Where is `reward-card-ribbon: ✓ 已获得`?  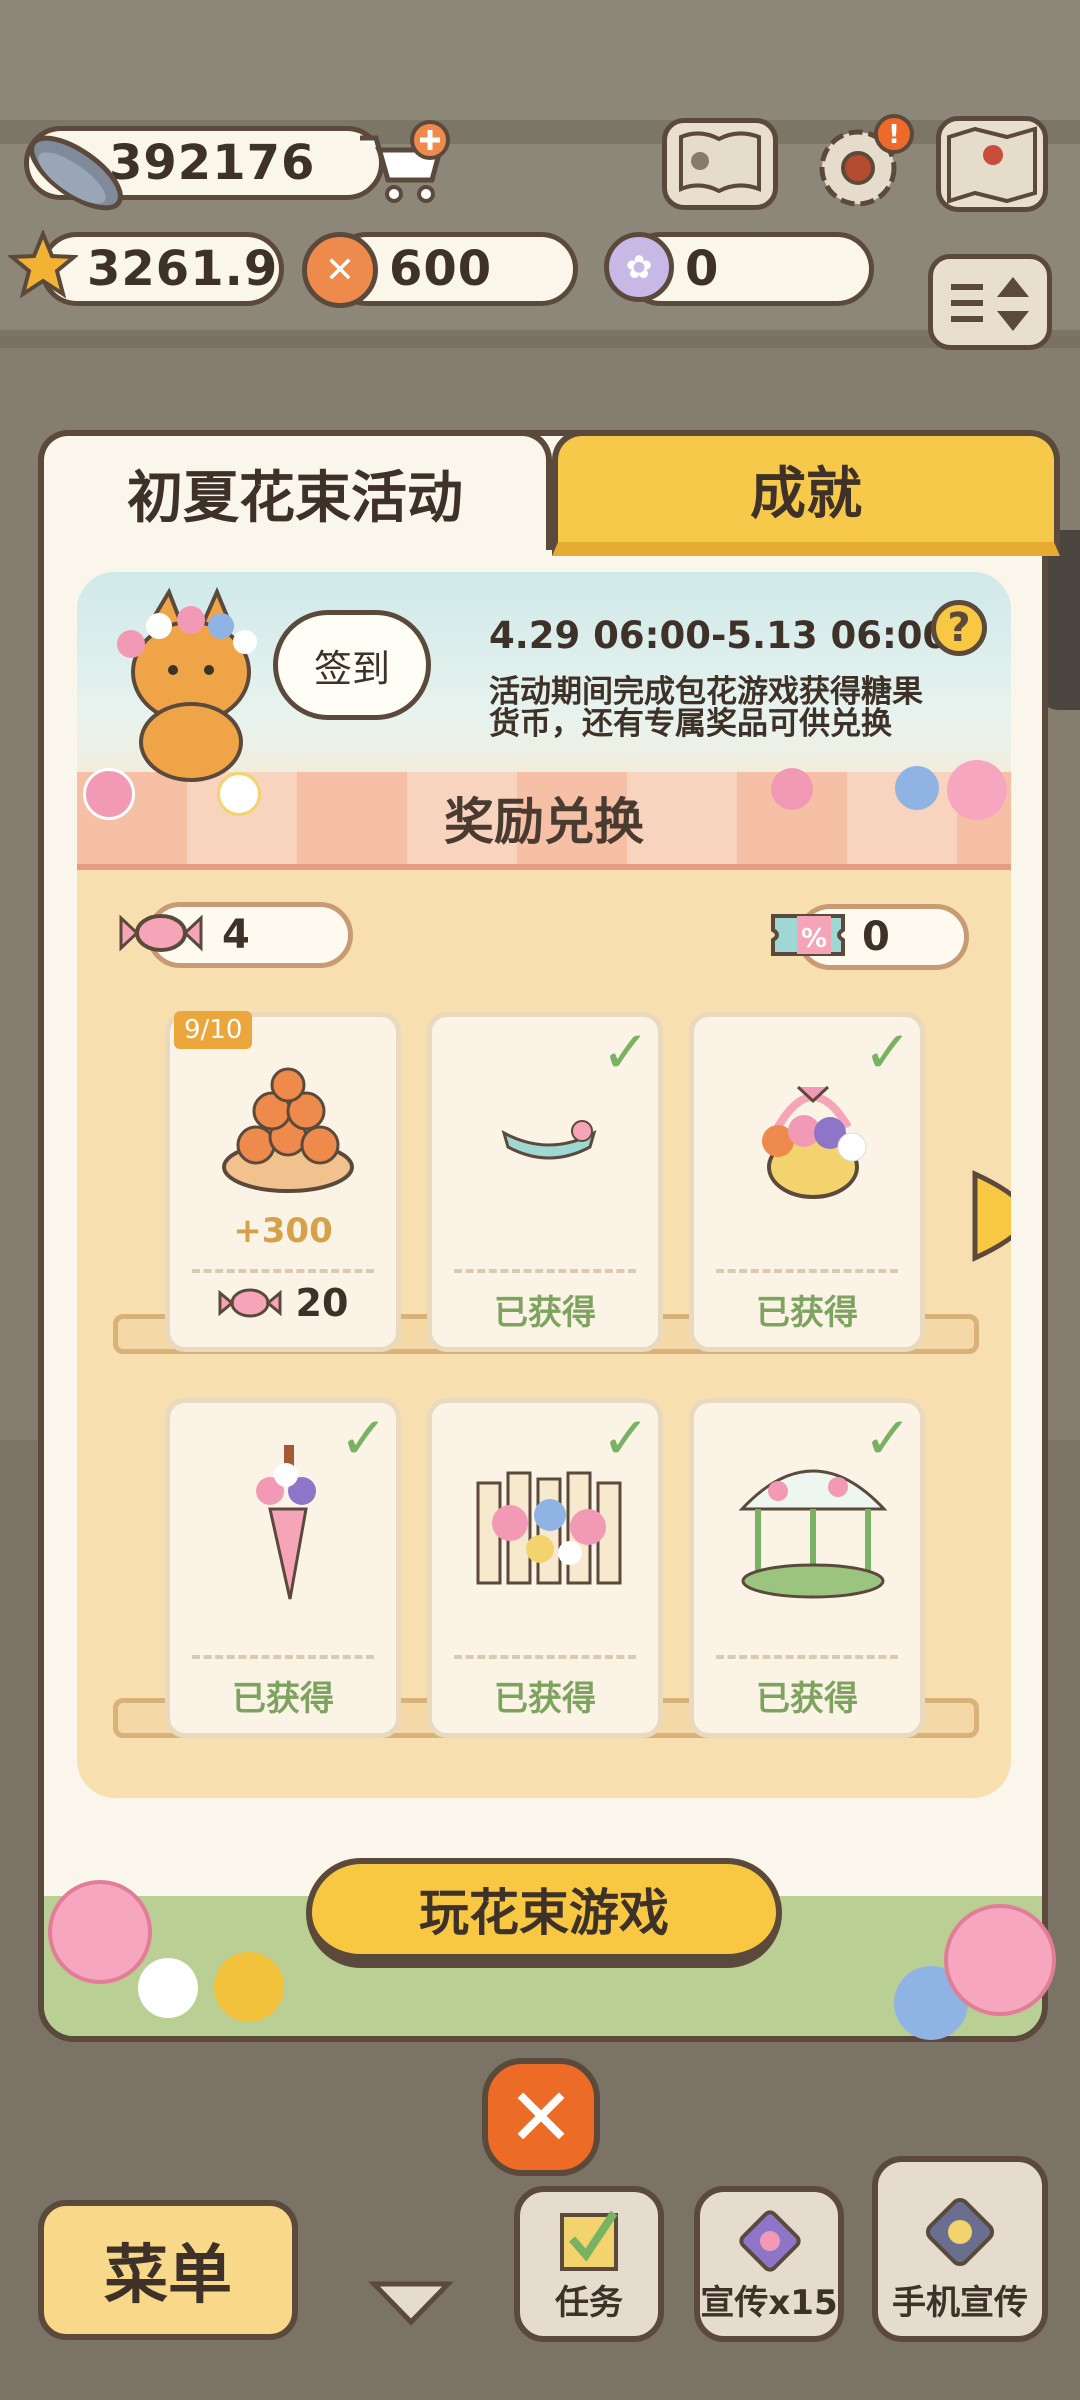
reward-card-ribbon: ✓ 已获得 is located at coordinates (545, 1182).